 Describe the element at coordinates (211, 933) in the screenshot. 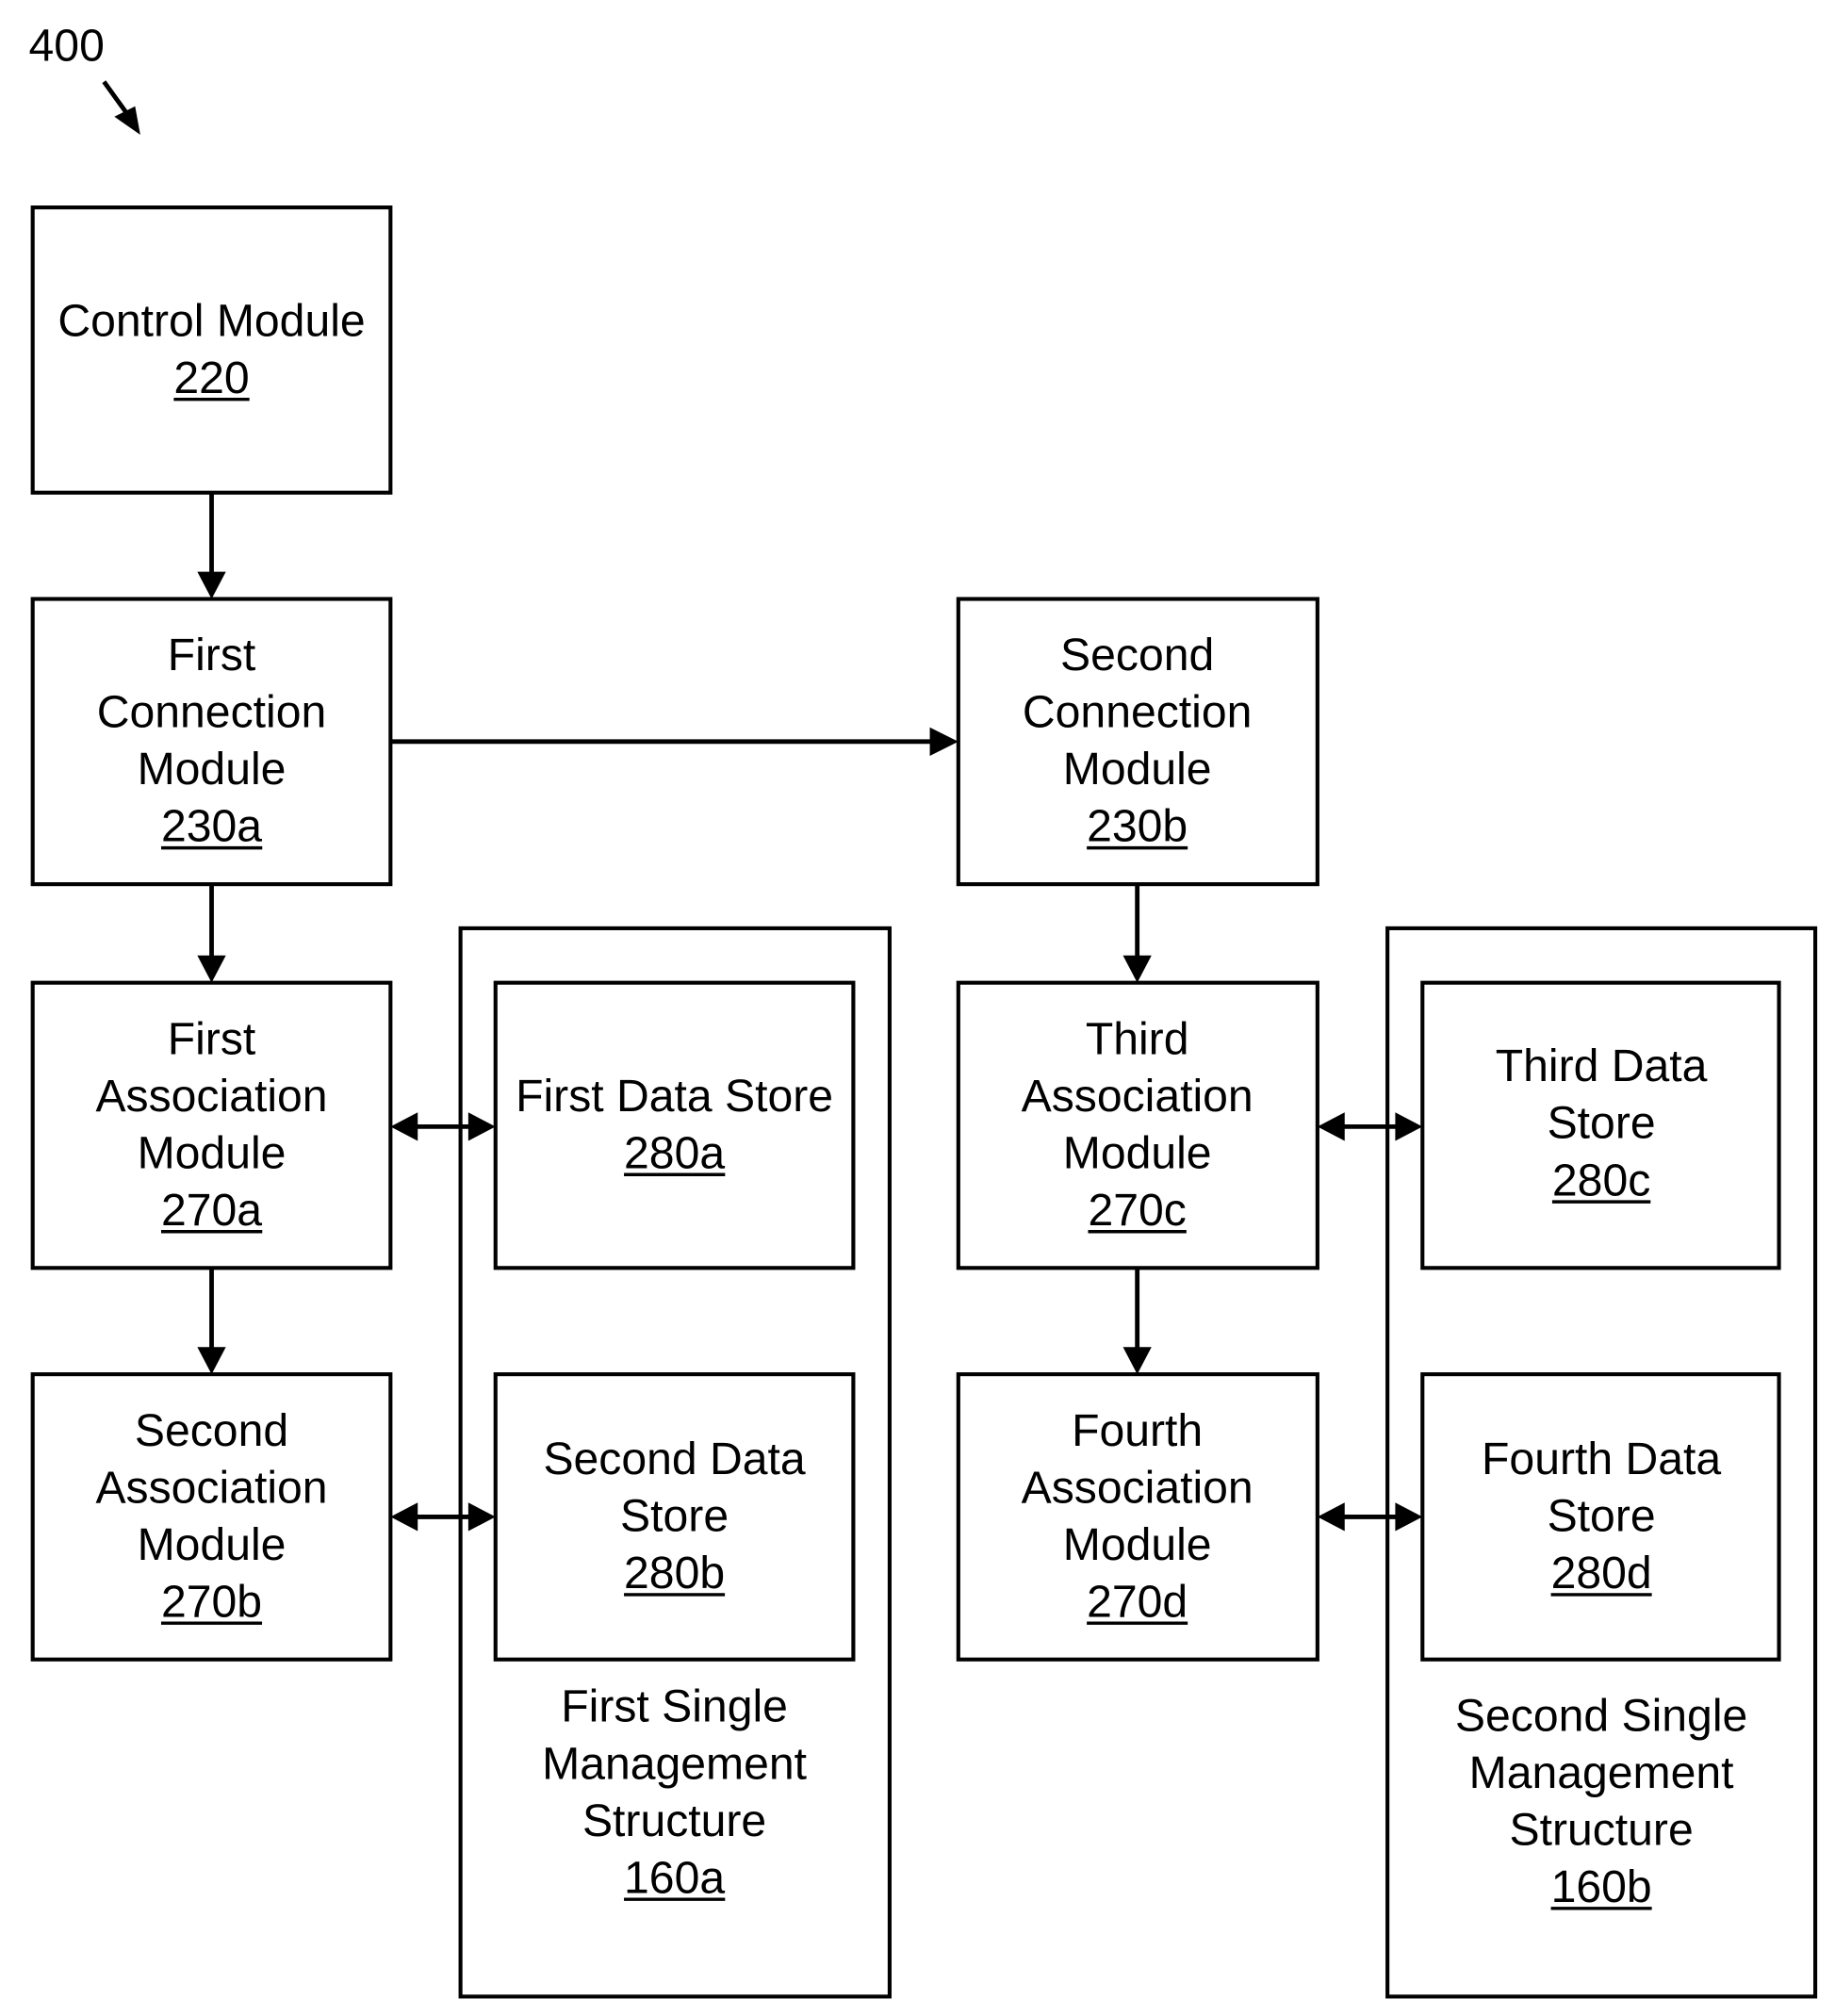

I see `arrow-first-connection-to-first-association` at that location.